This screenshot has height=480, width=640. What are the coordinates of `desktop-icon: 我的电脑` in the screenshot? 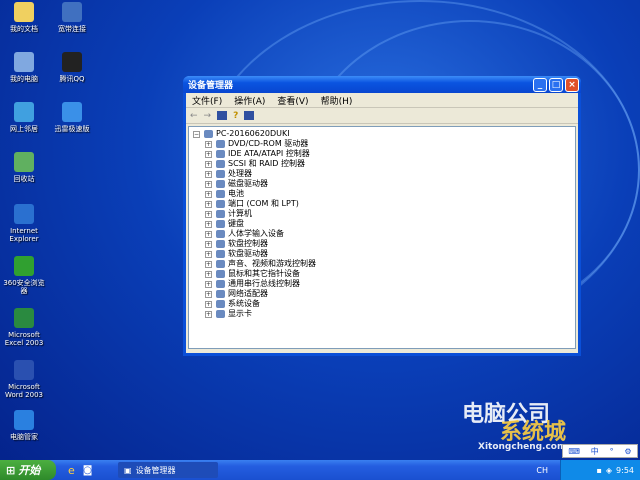 It's located at (24, 67).